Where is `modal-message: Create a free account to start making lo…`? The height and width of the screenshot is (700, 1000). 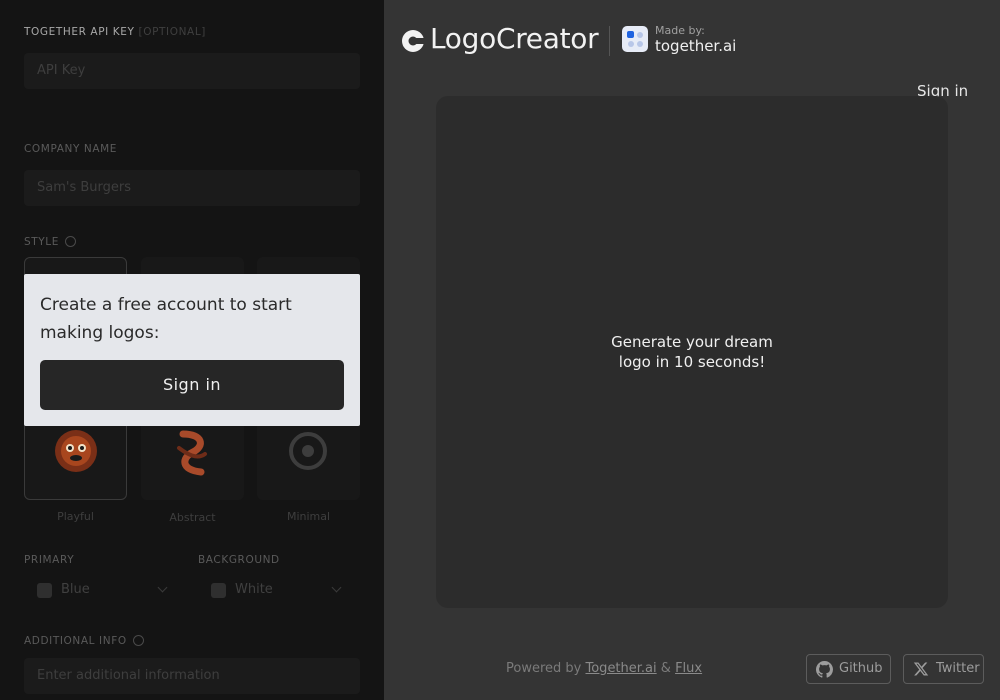
modal-message: Create a free account to start making lo… is located at coordinates (166, 319).